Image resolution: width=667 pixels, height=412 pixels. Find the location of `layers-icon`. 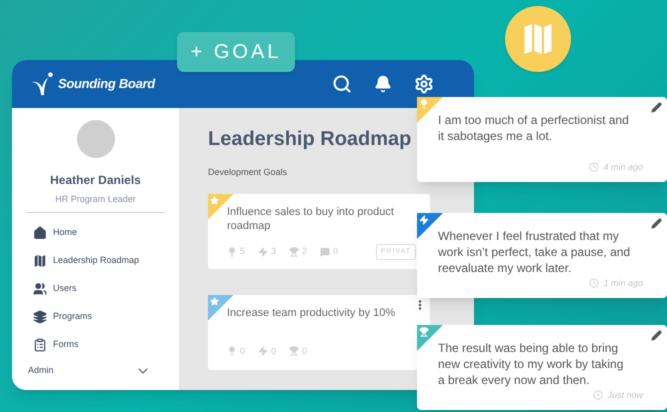

layers-icon is located at coordinates (40, 317).